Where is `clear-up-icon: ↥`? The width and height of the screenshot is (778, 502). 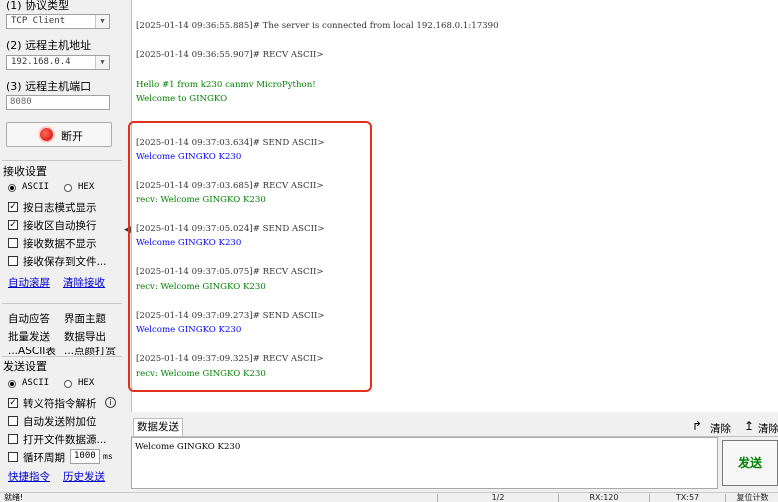 clear-up-icon: ↥ is located at coordinates (749, 426).